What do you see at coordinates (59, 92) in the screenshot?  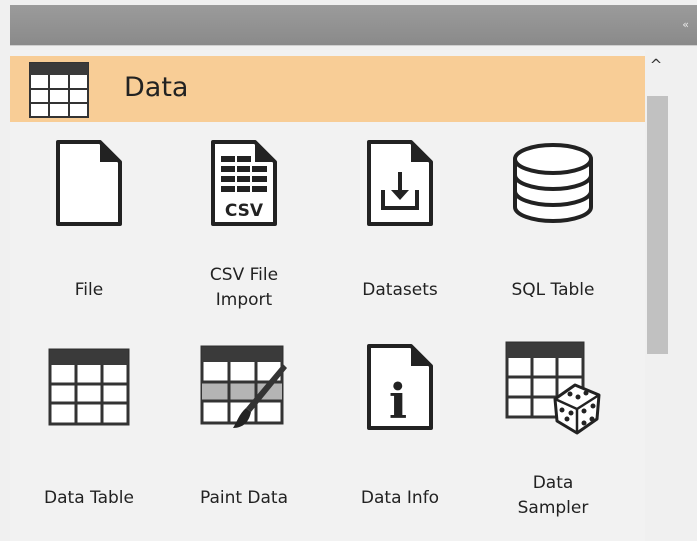 I see `table-icon` at bounding box center [59, 92].